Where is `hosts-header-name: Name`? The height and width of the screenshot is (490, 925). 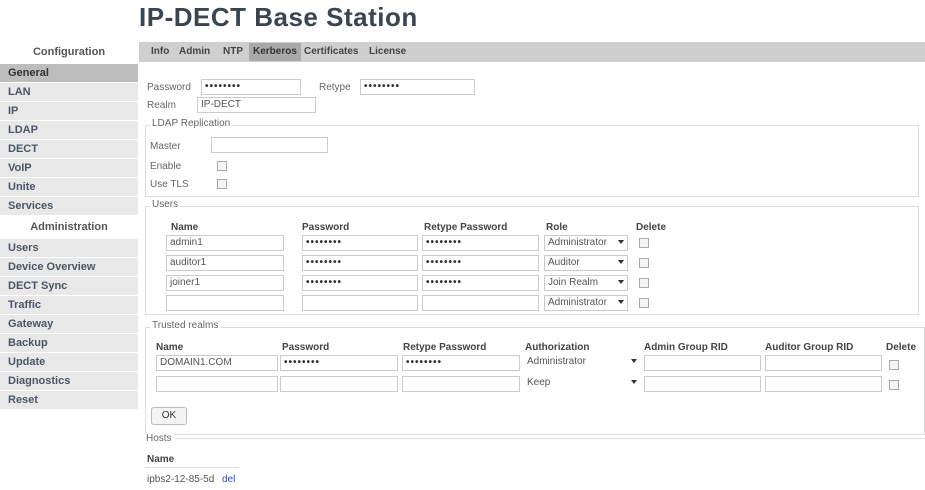 hosts-header-name: Name is located at coordinates (161, 459).